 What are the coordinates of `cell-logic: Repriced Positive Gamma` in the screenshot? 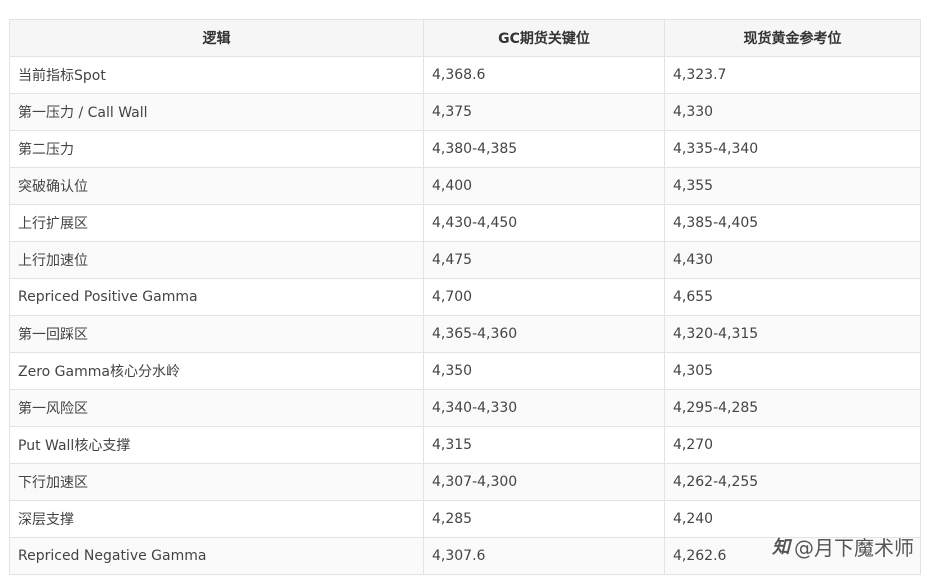 It's located at (216, 297).